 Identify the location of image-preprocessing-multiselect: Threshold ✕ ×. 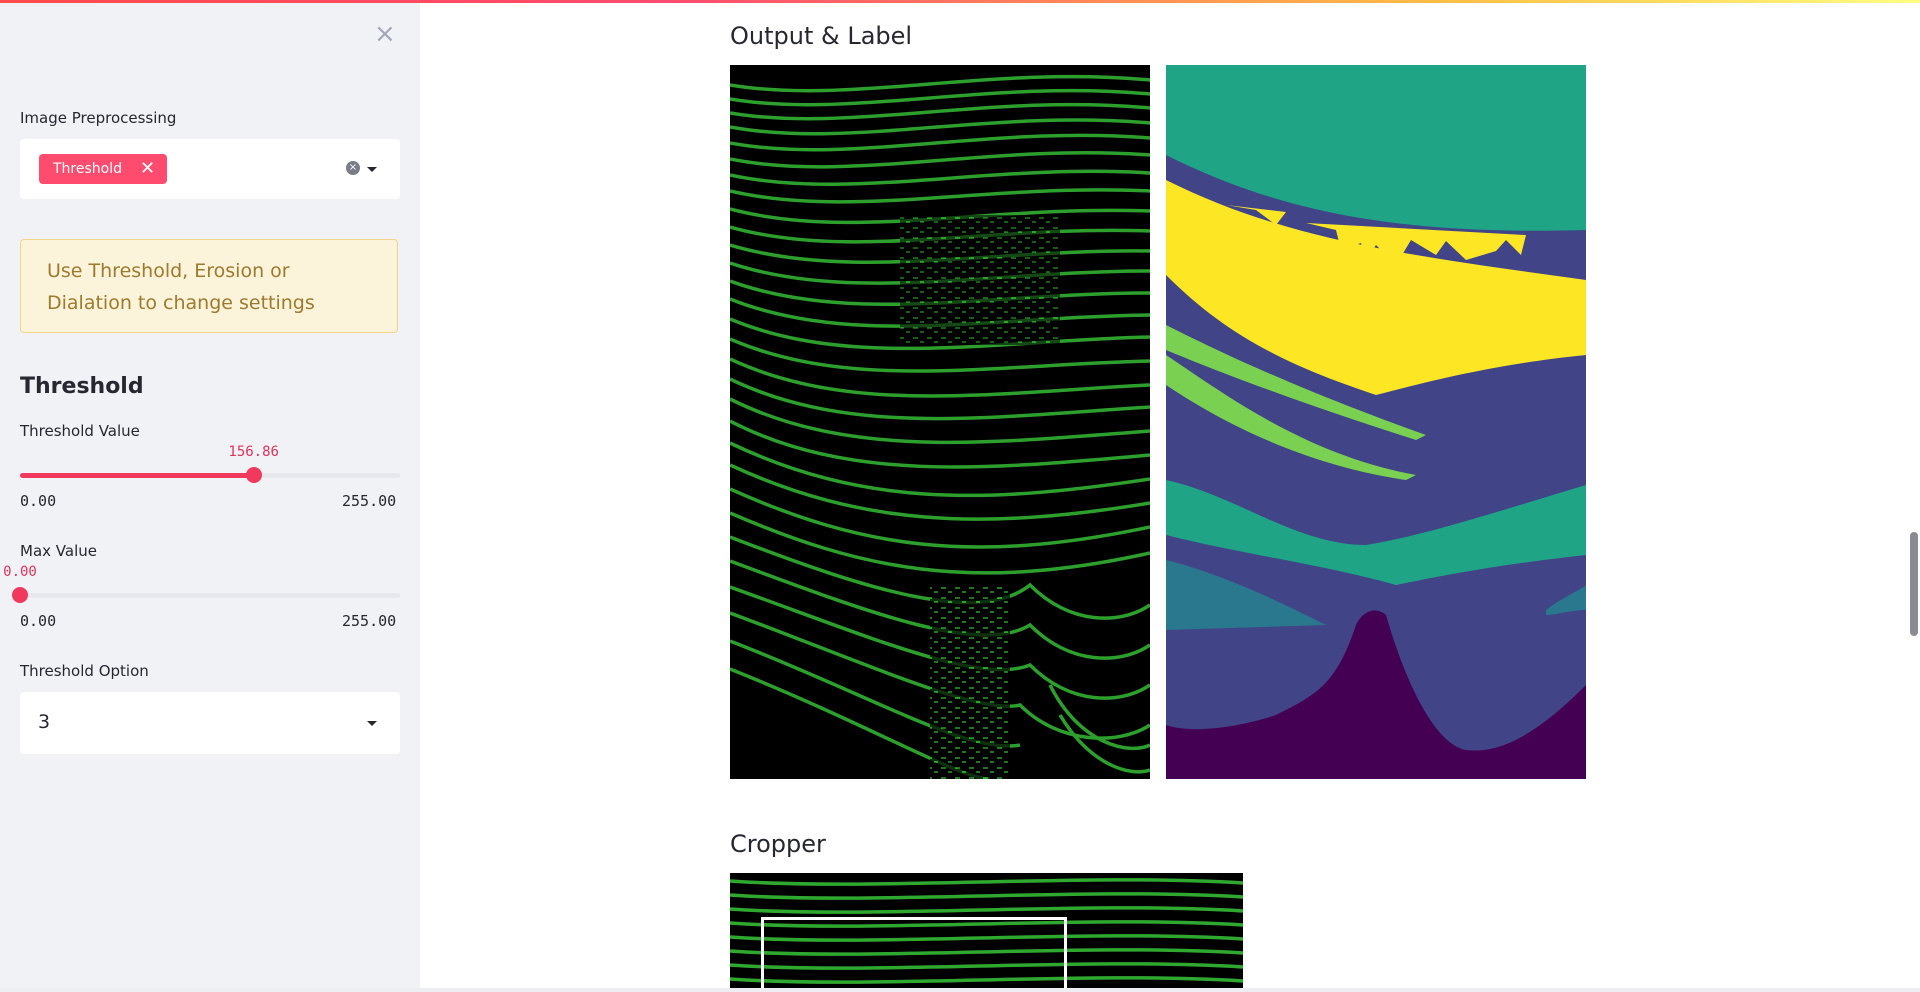
(210, 169).